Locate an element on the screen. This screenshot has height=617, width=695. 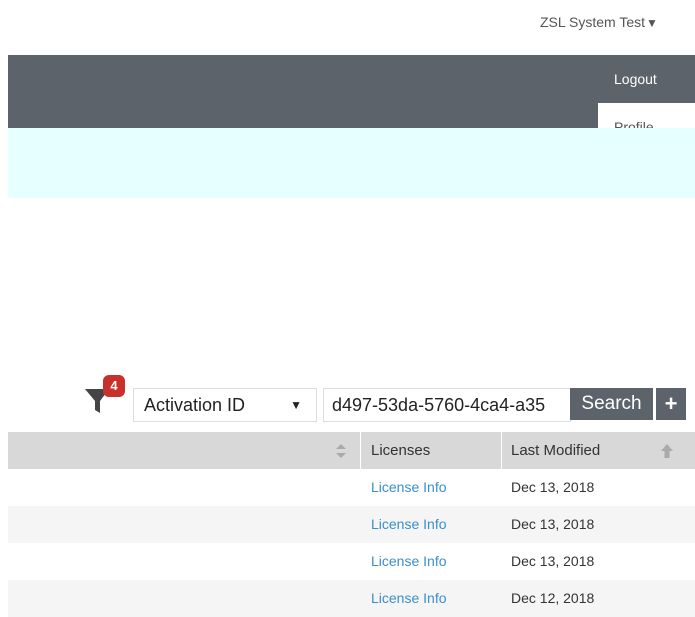
search-input is located at coordinates (447, 405).